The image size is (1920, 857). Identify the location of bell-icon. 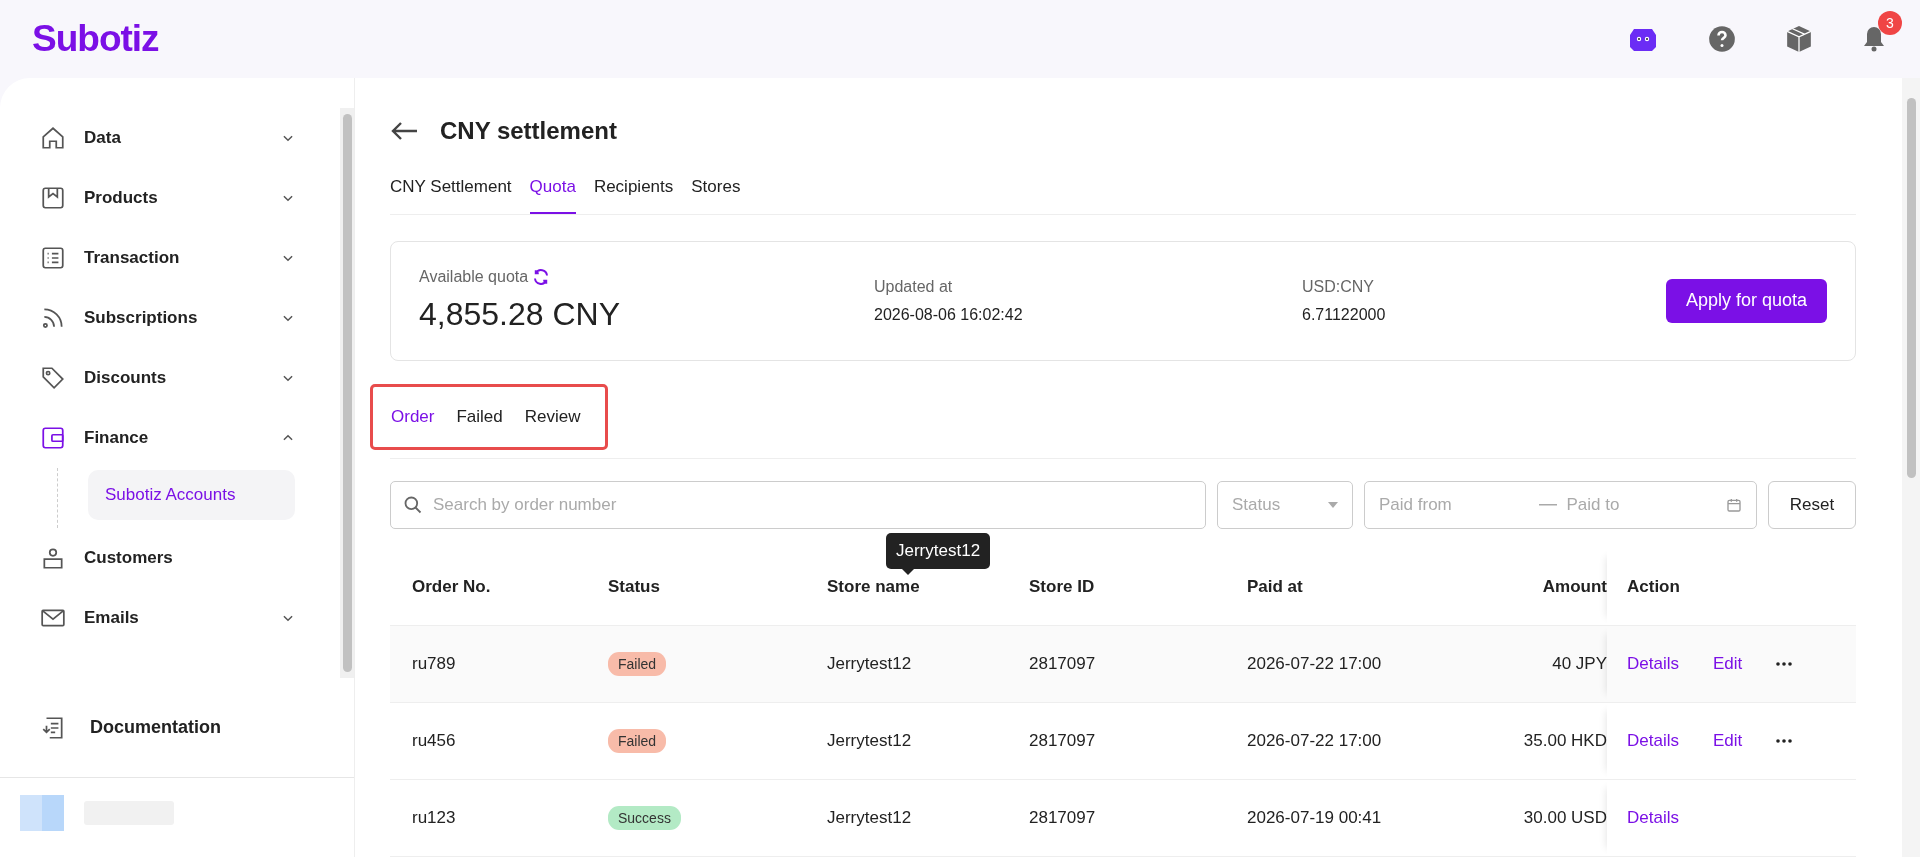
(1874, 39).